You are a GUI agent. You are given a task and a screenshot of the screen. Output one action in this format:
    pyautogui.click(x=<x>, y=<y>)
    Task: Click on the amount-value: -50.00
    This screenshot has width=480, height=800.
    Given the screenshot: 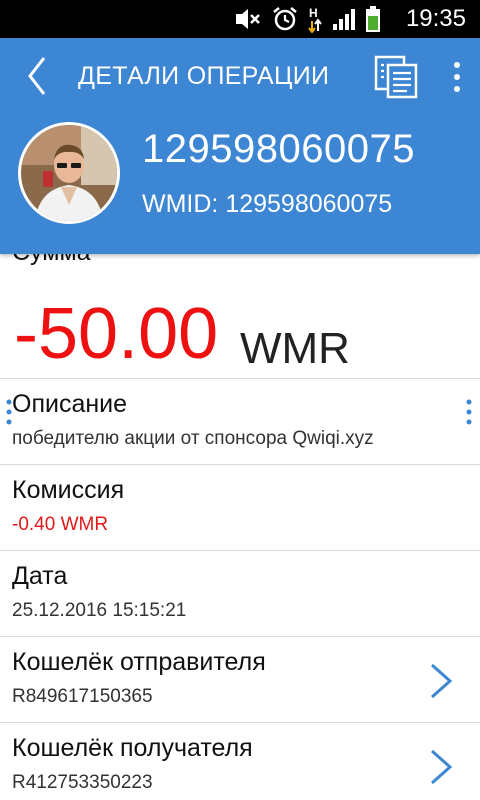 What is the action you would take?
    pyautogui.click(x=116, y=334)
    